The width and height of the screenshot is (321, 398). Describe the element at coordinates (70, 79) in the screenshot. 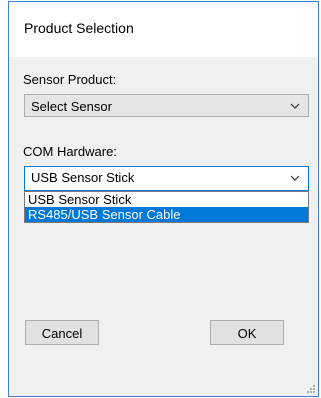

I see `sensor-product-label: Sensor Product:` at that location.